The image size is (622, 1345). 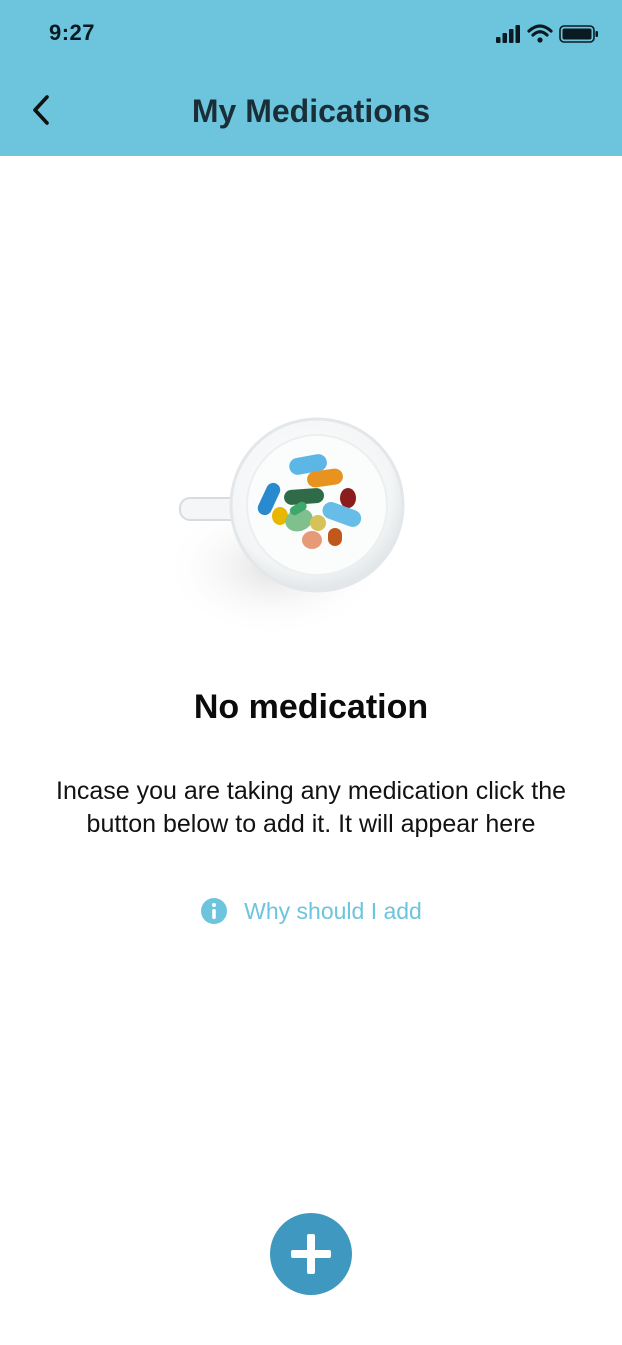 What do you see at coordinates (578, 34) in the screenshot?
I see `battery-icon` at bounding box center [578, 34].